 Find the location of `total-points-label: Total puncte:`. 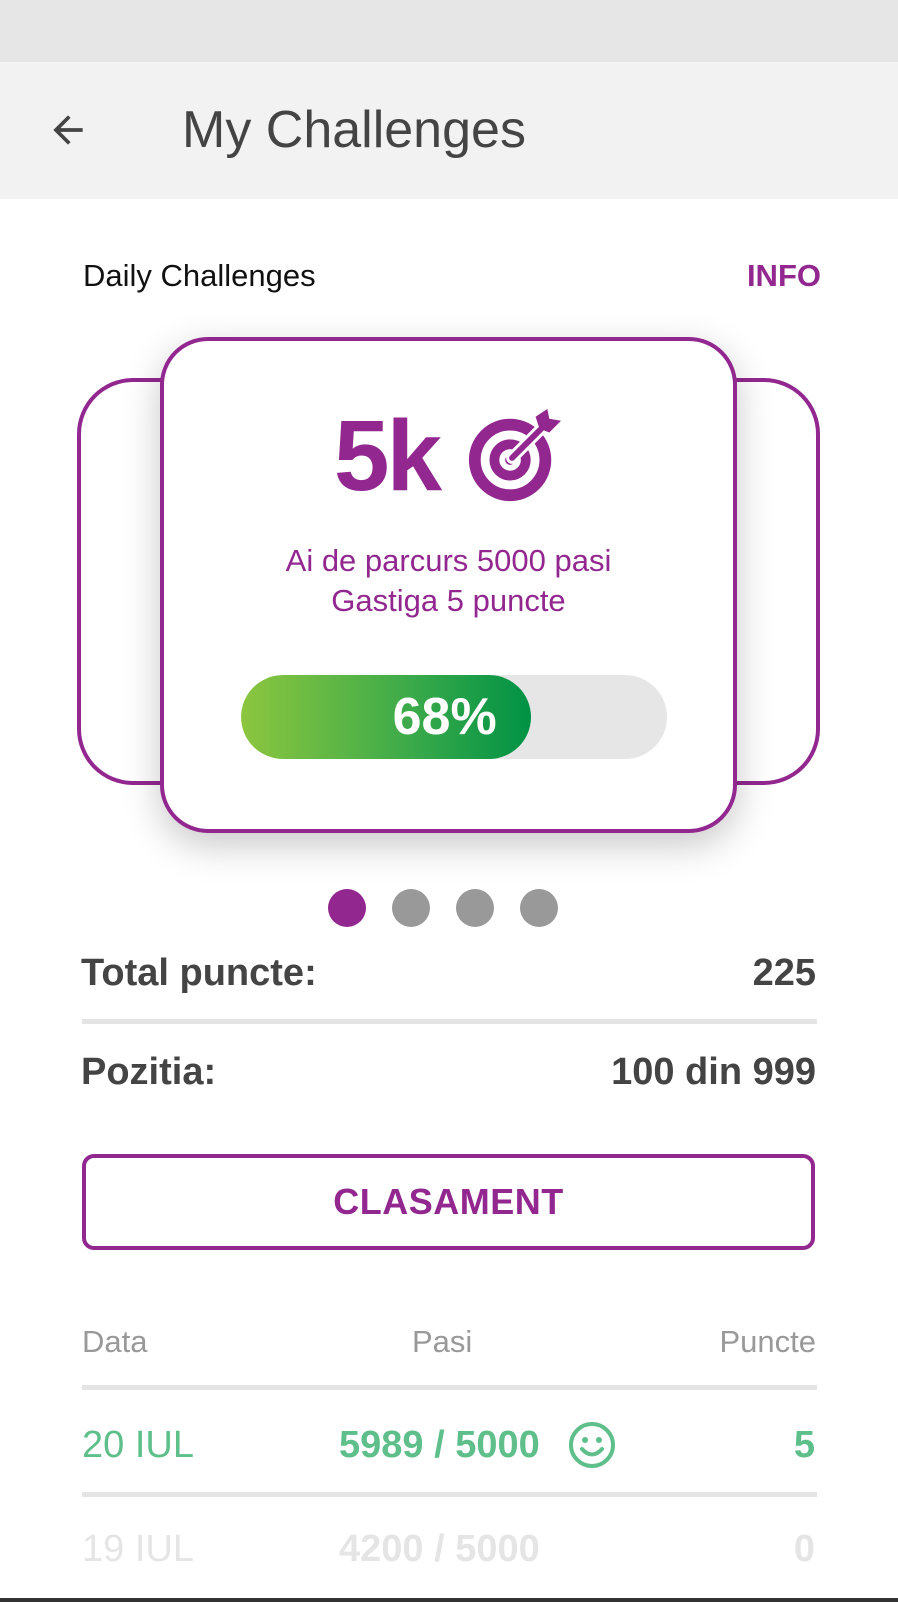

total-points-label: Total puncte: is located at coordinates (199, 973).